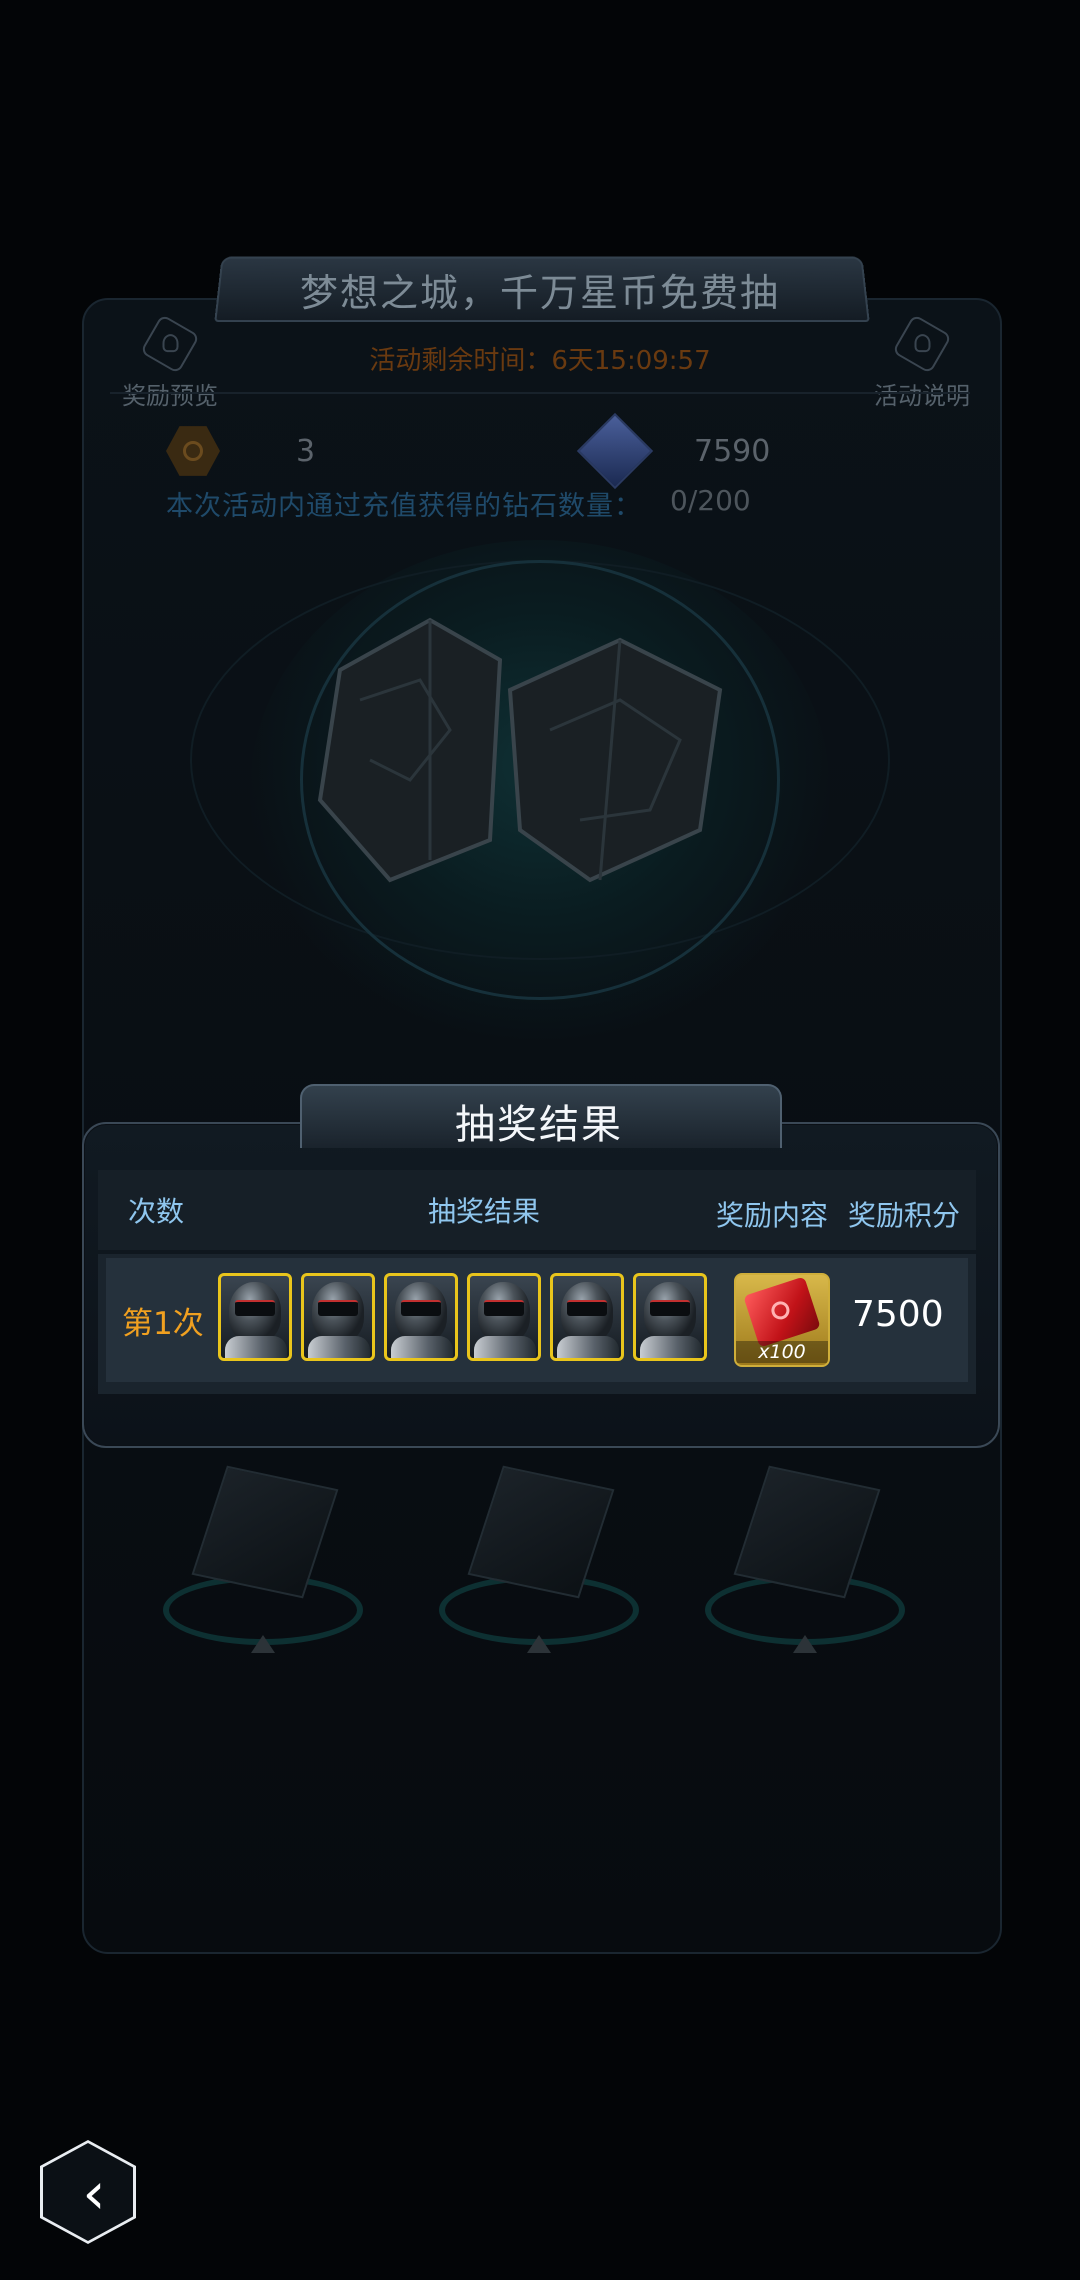 Image resolution: width=1080 pixels, height=2280 pixels. I want to click on event-timer: 活动剩余时间：6天15:09:57, so click(540, 361).